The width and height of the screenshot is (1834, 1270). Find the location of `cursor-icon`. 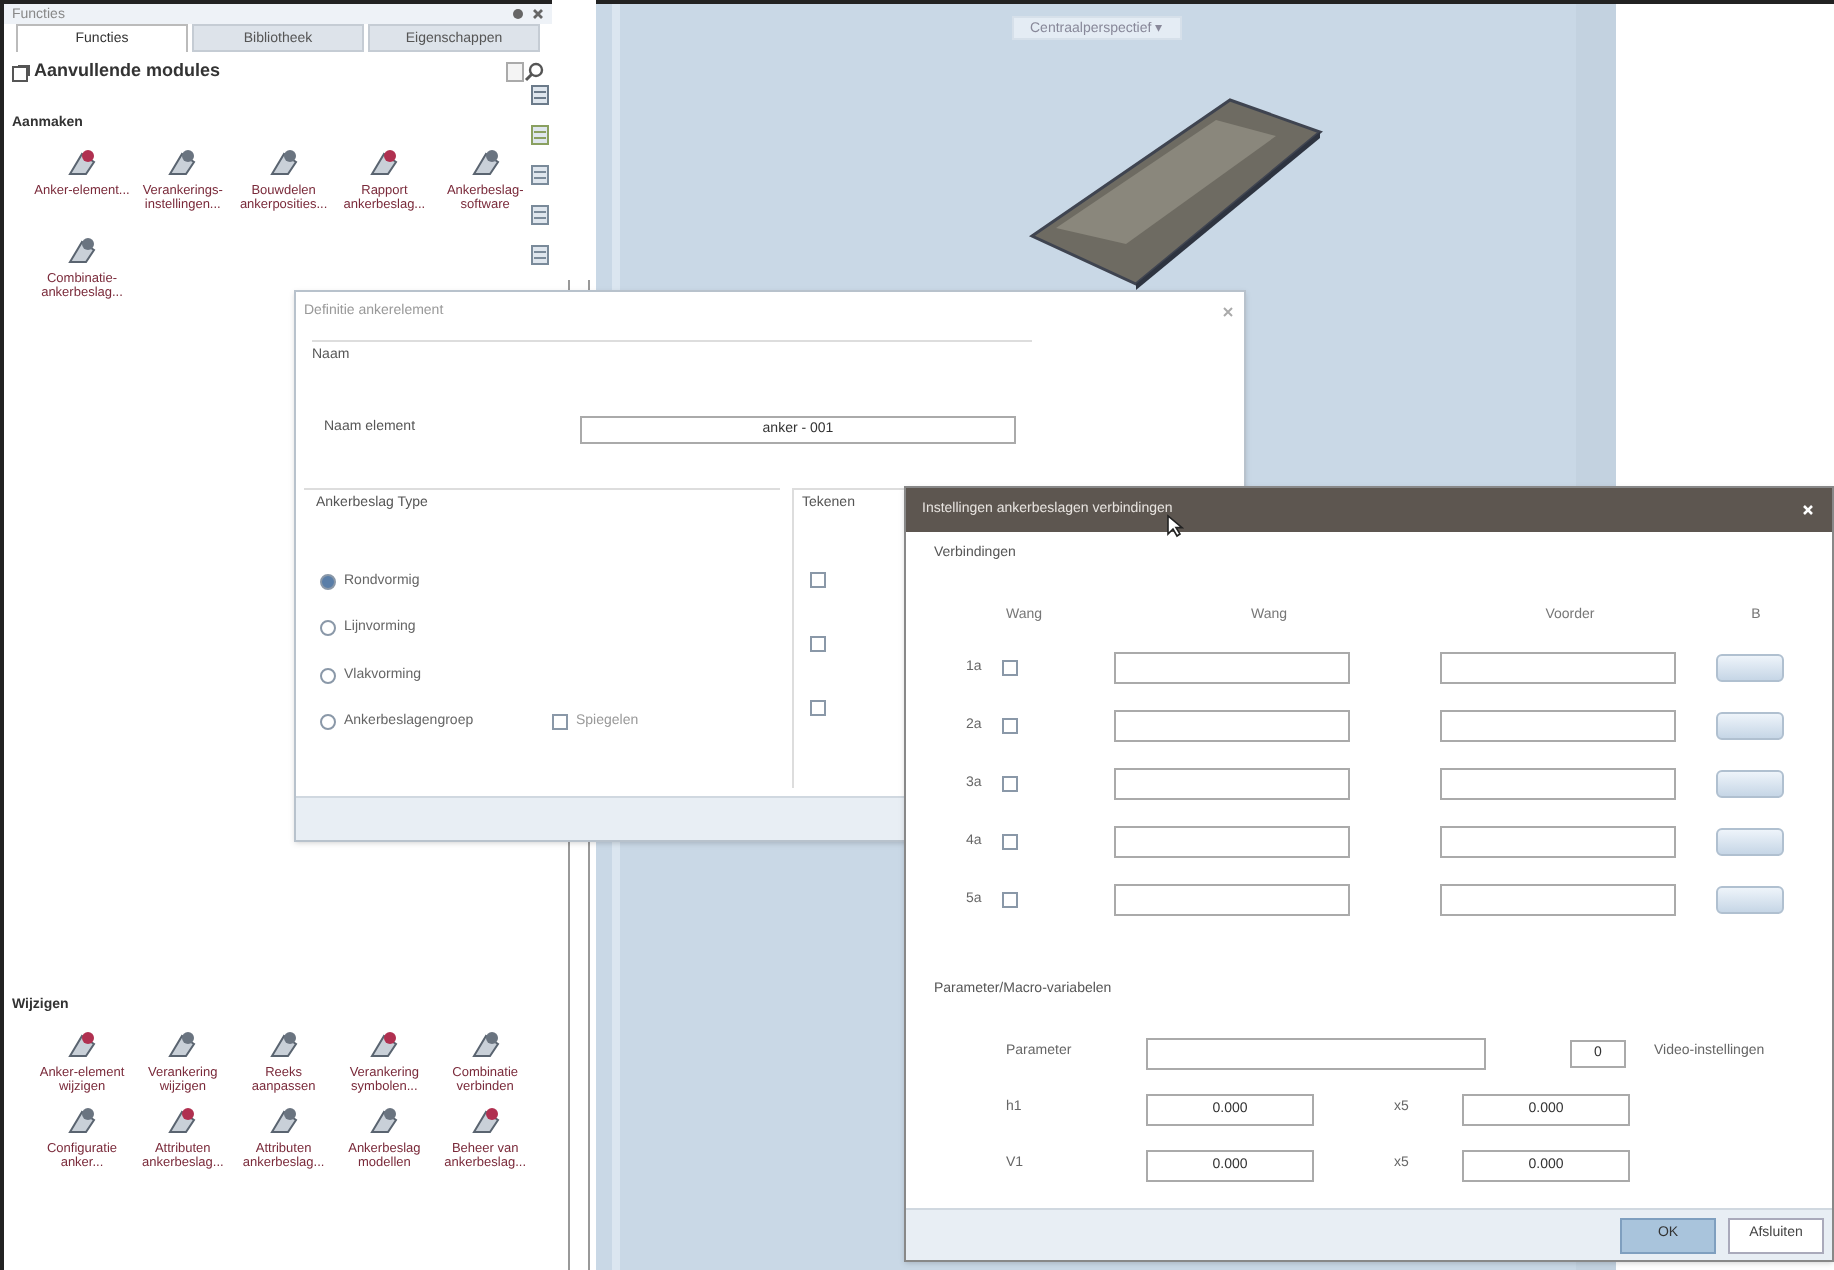

cursor-icon is located at coordinates (1175, 526).